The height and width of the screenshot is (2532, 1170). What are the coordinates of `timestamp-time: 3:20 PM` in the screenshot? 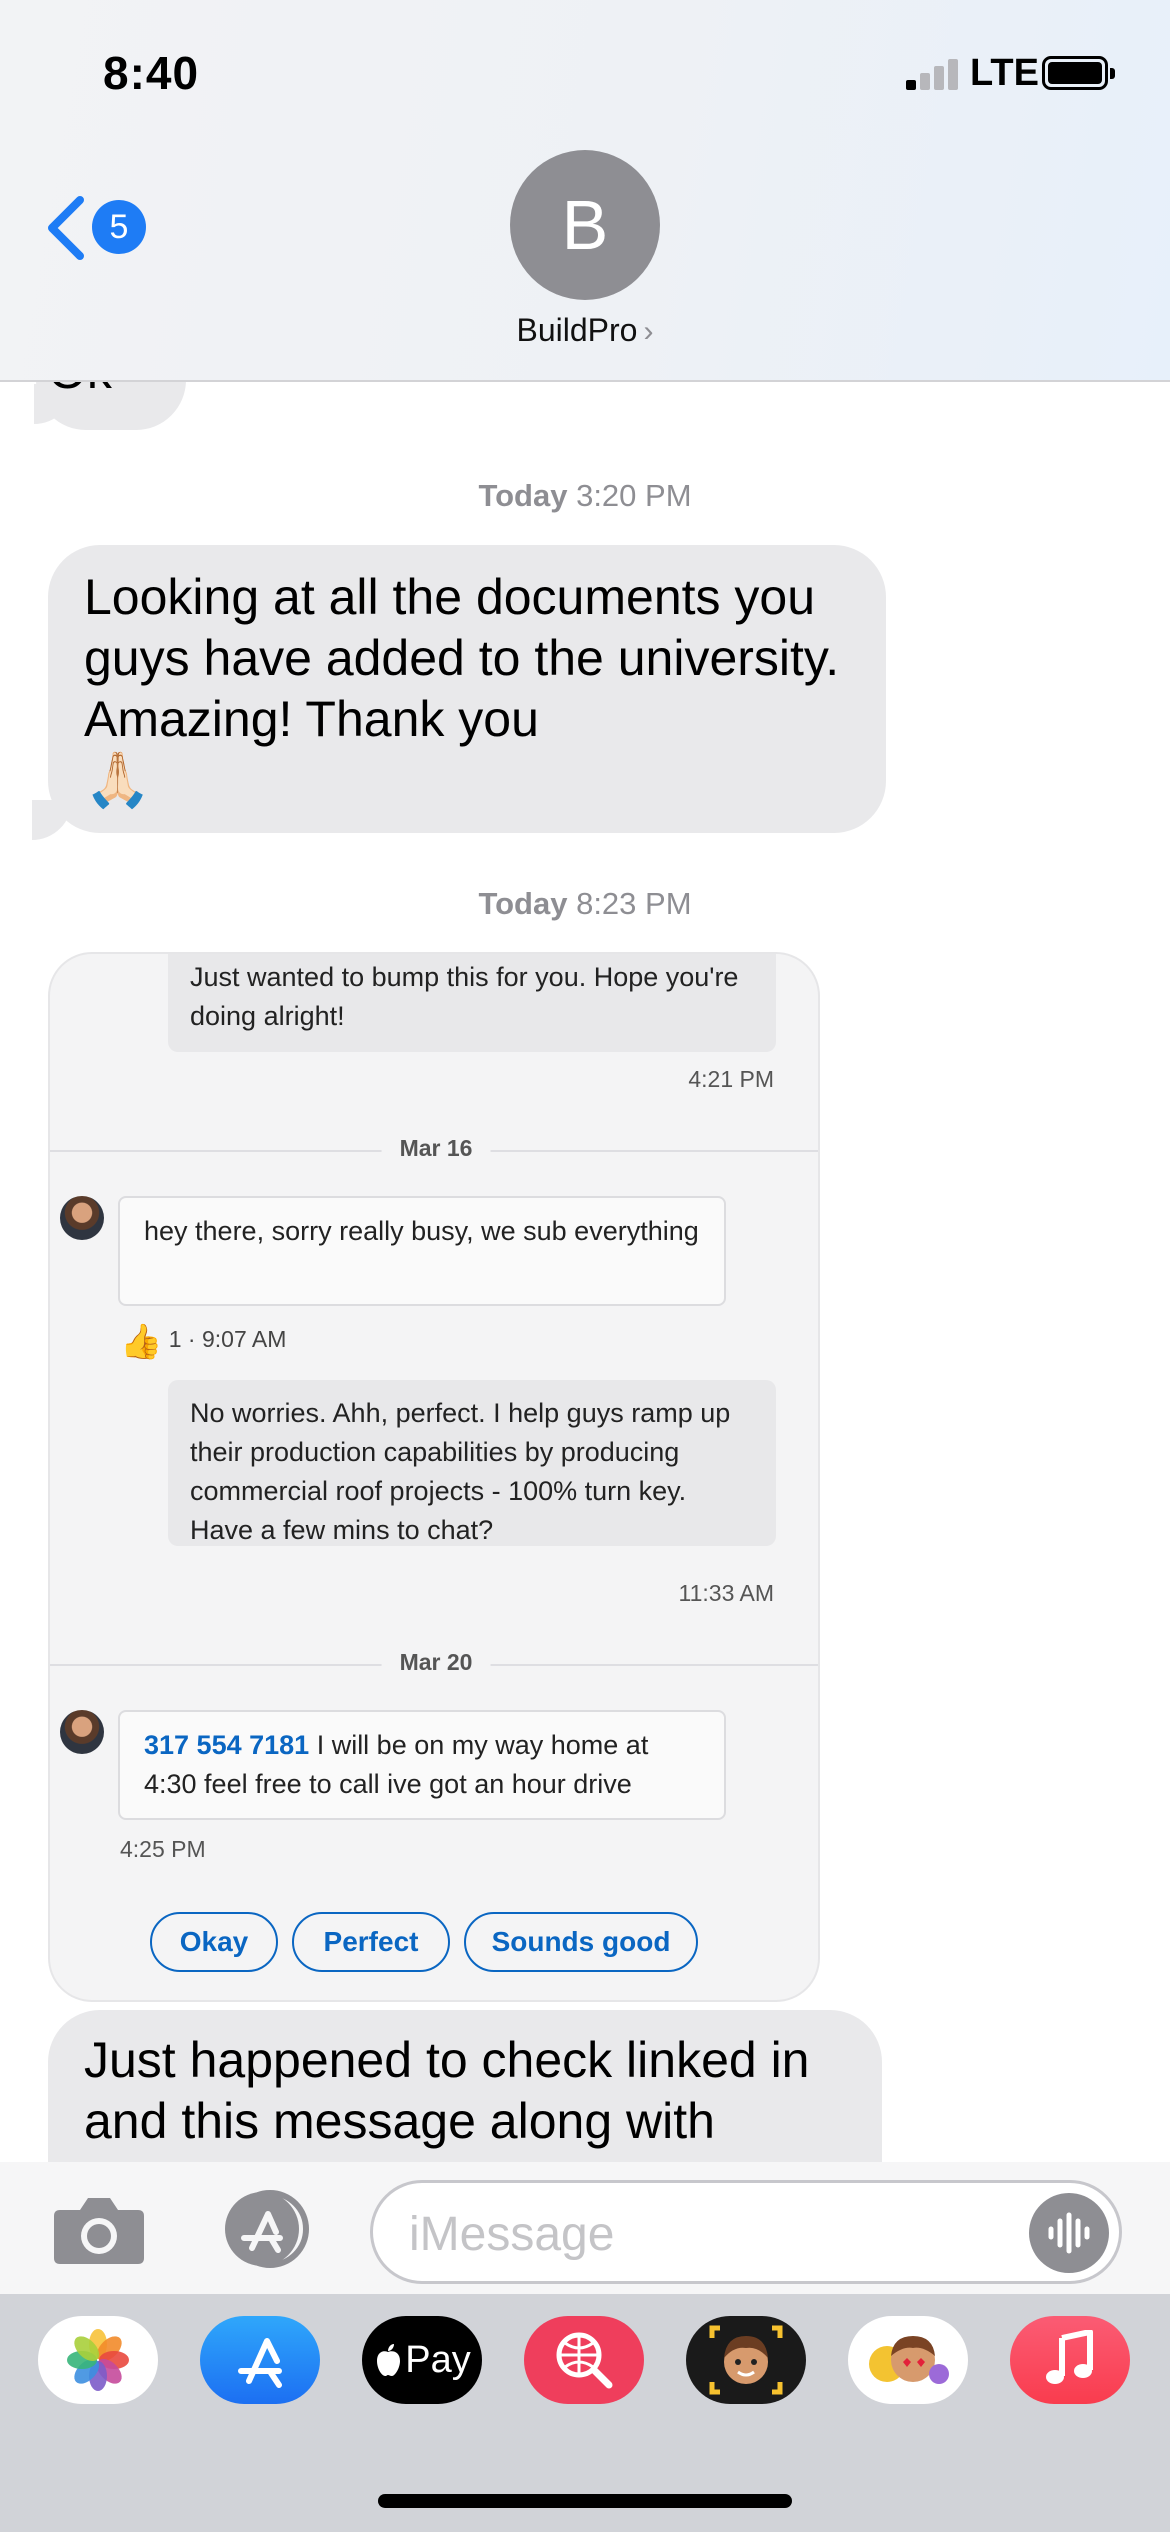 It's located at (634, 495).